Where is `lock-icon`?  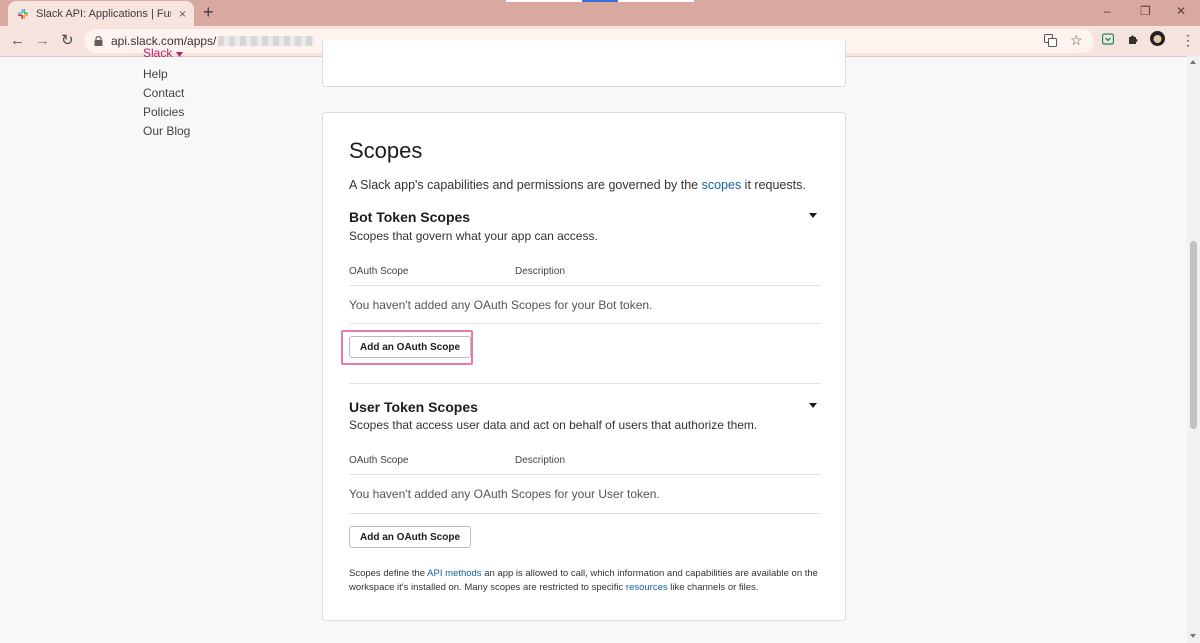
lock-icon is located at coordinates (98, 41).